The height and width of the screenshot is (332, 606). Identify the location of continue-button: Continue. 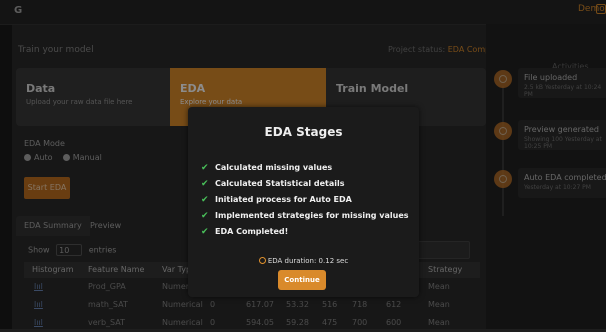
(302, 280).